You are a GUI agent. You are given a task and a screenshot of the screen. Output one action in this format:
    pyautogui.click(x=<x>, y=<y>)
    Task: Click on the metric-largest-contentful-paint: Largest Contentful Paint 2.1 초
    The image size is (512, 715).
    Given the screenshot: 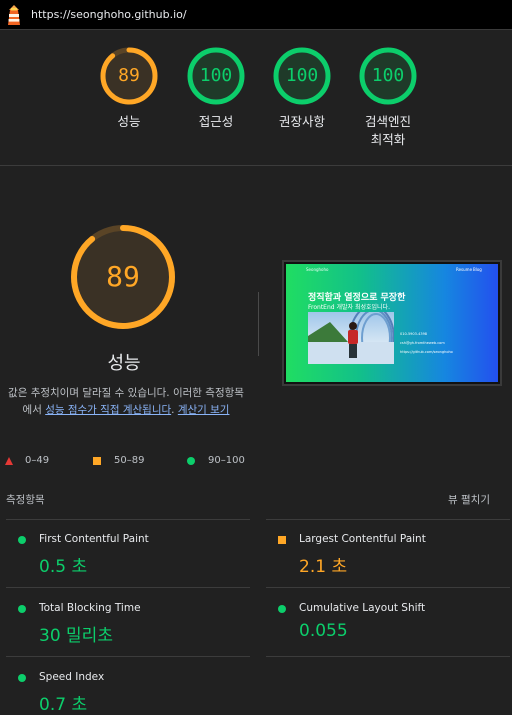 What is the action you would take?
    pyautogui.click(x=386, y=553)
    